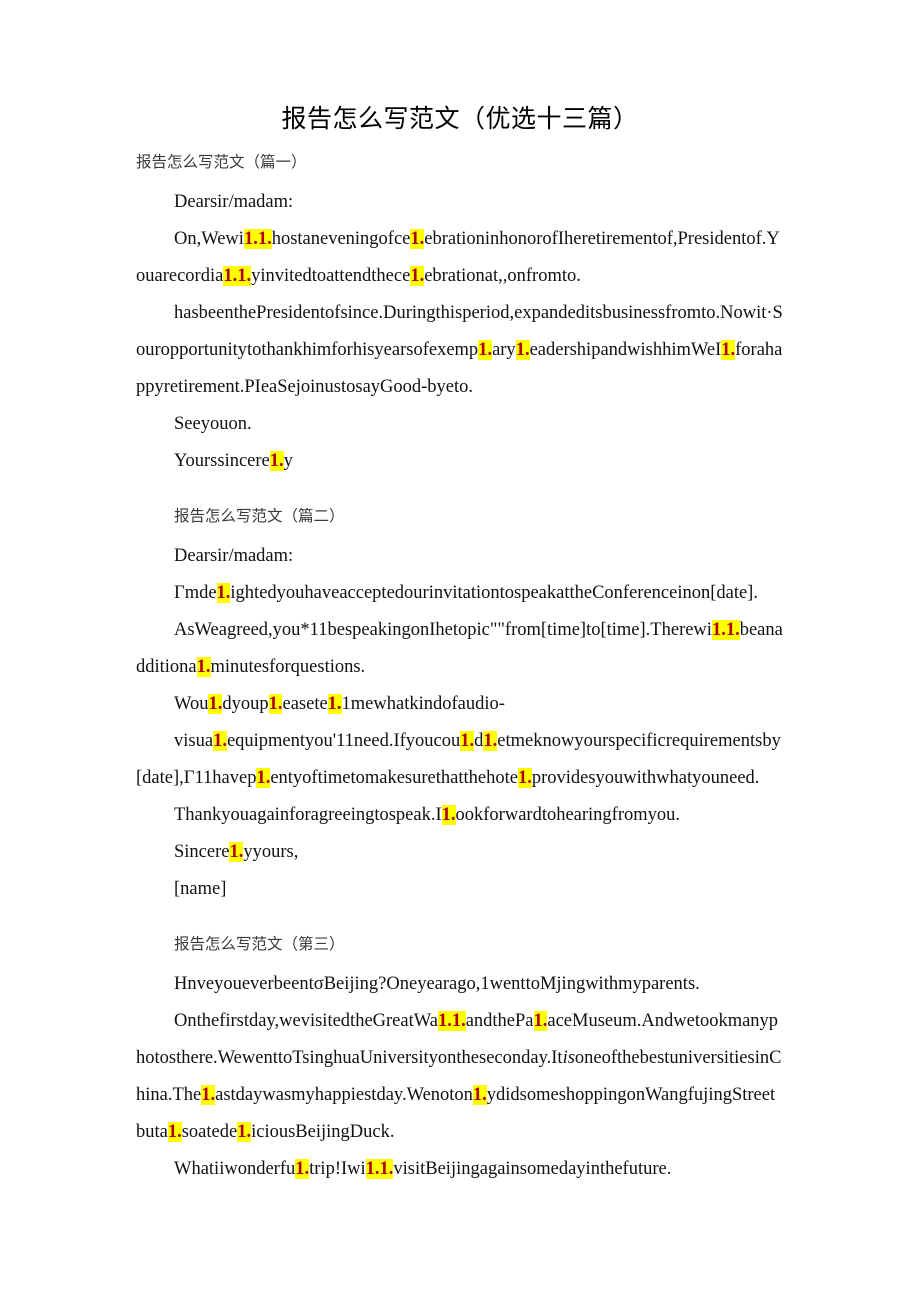  I want to click on text-run: Thankyouagainforagreeingtospeak.I, so click(308, 815).